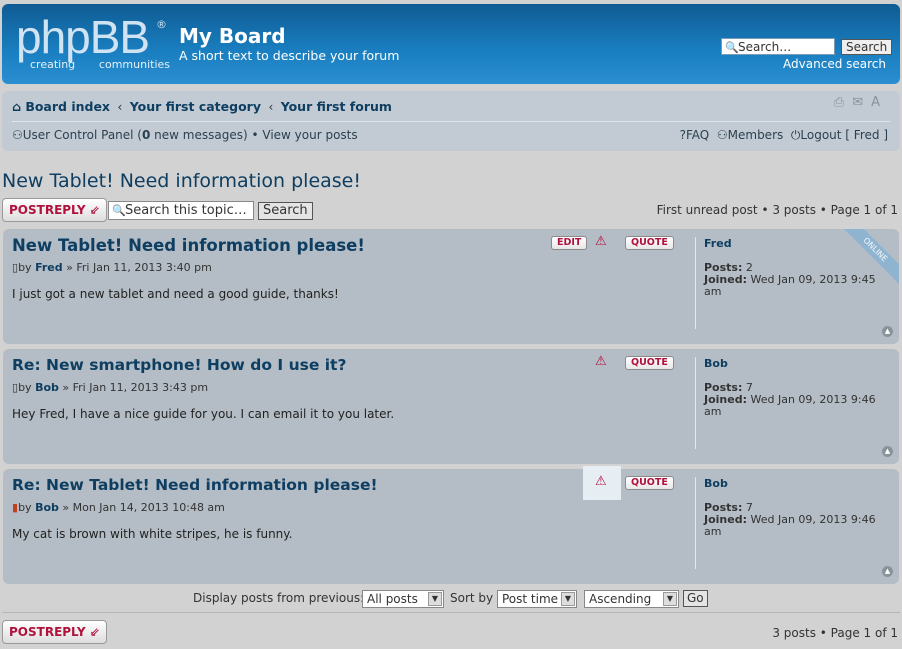  Describe the element at coordinates (49, 267) in the screenshot. I see `post-author-link: Fred` at that location.